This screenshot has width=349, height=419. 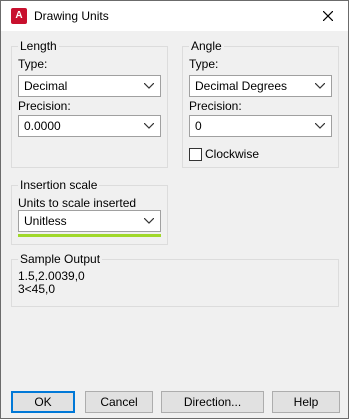 What do you see at coordinates (42, 126) in the screenshot?
I see `length-precision-value: 0.0000` at bounding box center [42, 126].